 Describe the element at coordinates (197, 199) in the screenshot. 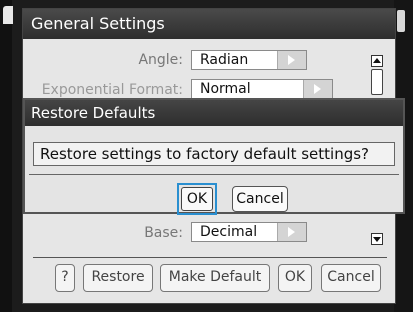

I see `dialog-ok-button: OK` at that location.